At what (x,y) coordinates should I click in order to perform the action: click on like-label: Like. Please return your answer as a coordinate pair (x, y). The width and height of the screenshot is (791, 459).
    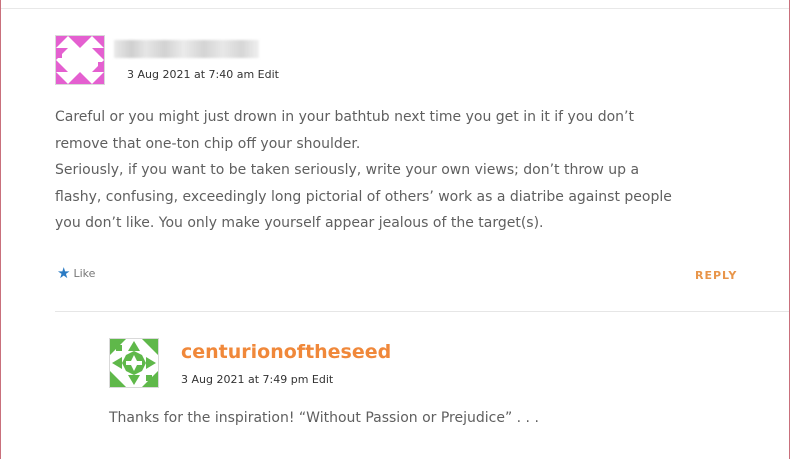
    Looking at the image, I should click on (84, 273).